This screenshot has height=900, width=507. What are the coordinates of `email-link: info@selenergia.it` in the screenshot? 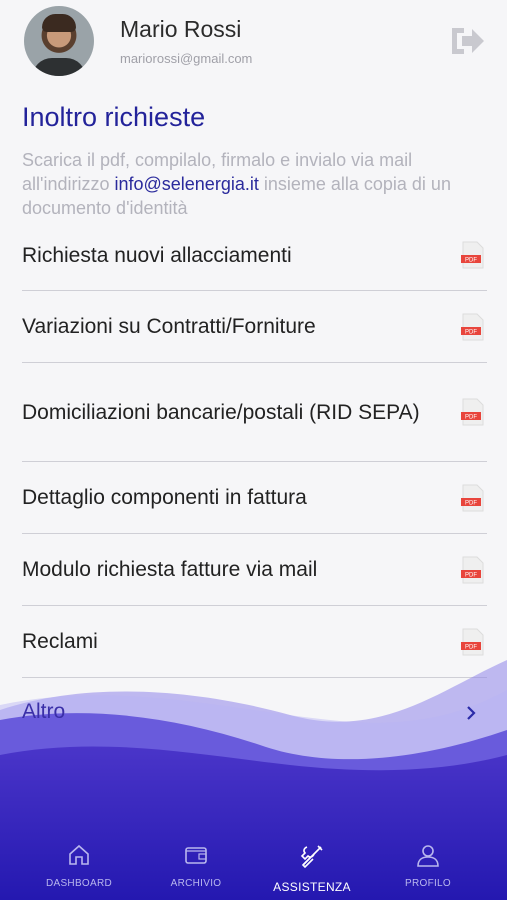 It's located at (186, 184).